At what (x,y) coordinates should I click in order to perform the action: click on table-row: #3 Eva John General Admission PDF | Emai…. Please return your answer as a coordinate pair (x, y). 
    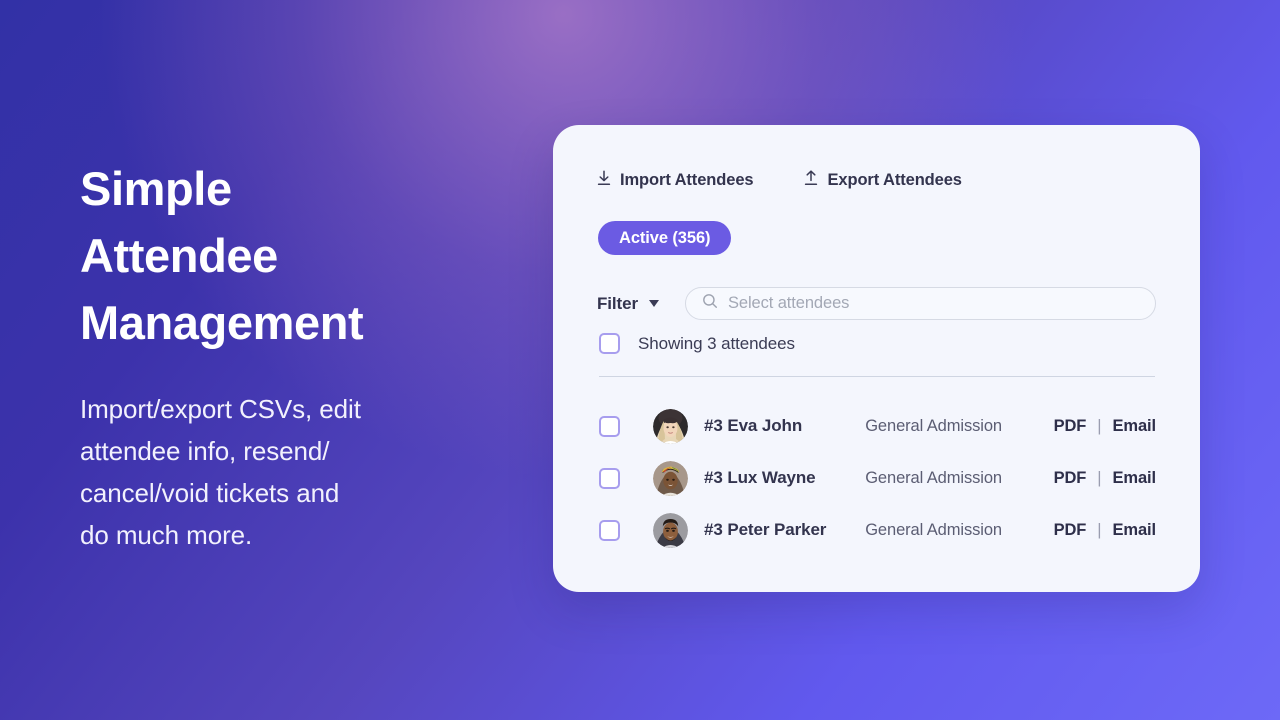
    Looking at the image, I should click on (877, 426).